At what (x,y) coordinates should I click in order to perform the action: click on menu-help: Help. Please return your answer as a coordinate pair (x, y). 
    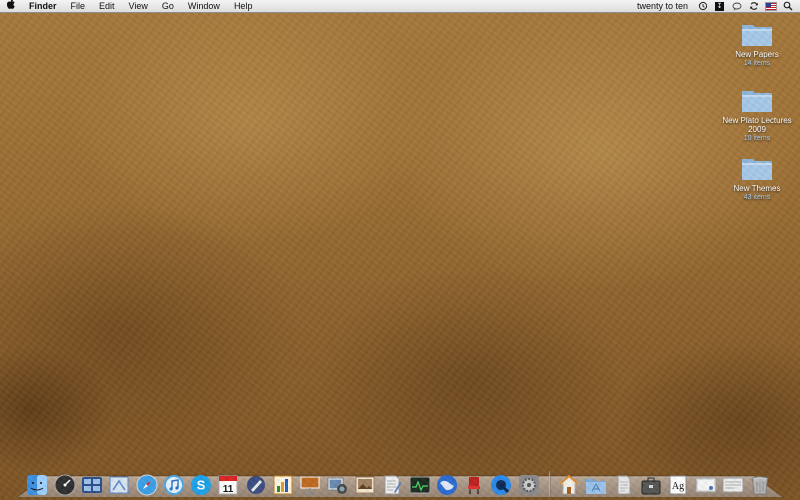
    Looking at the image, I should click on (243, 6).